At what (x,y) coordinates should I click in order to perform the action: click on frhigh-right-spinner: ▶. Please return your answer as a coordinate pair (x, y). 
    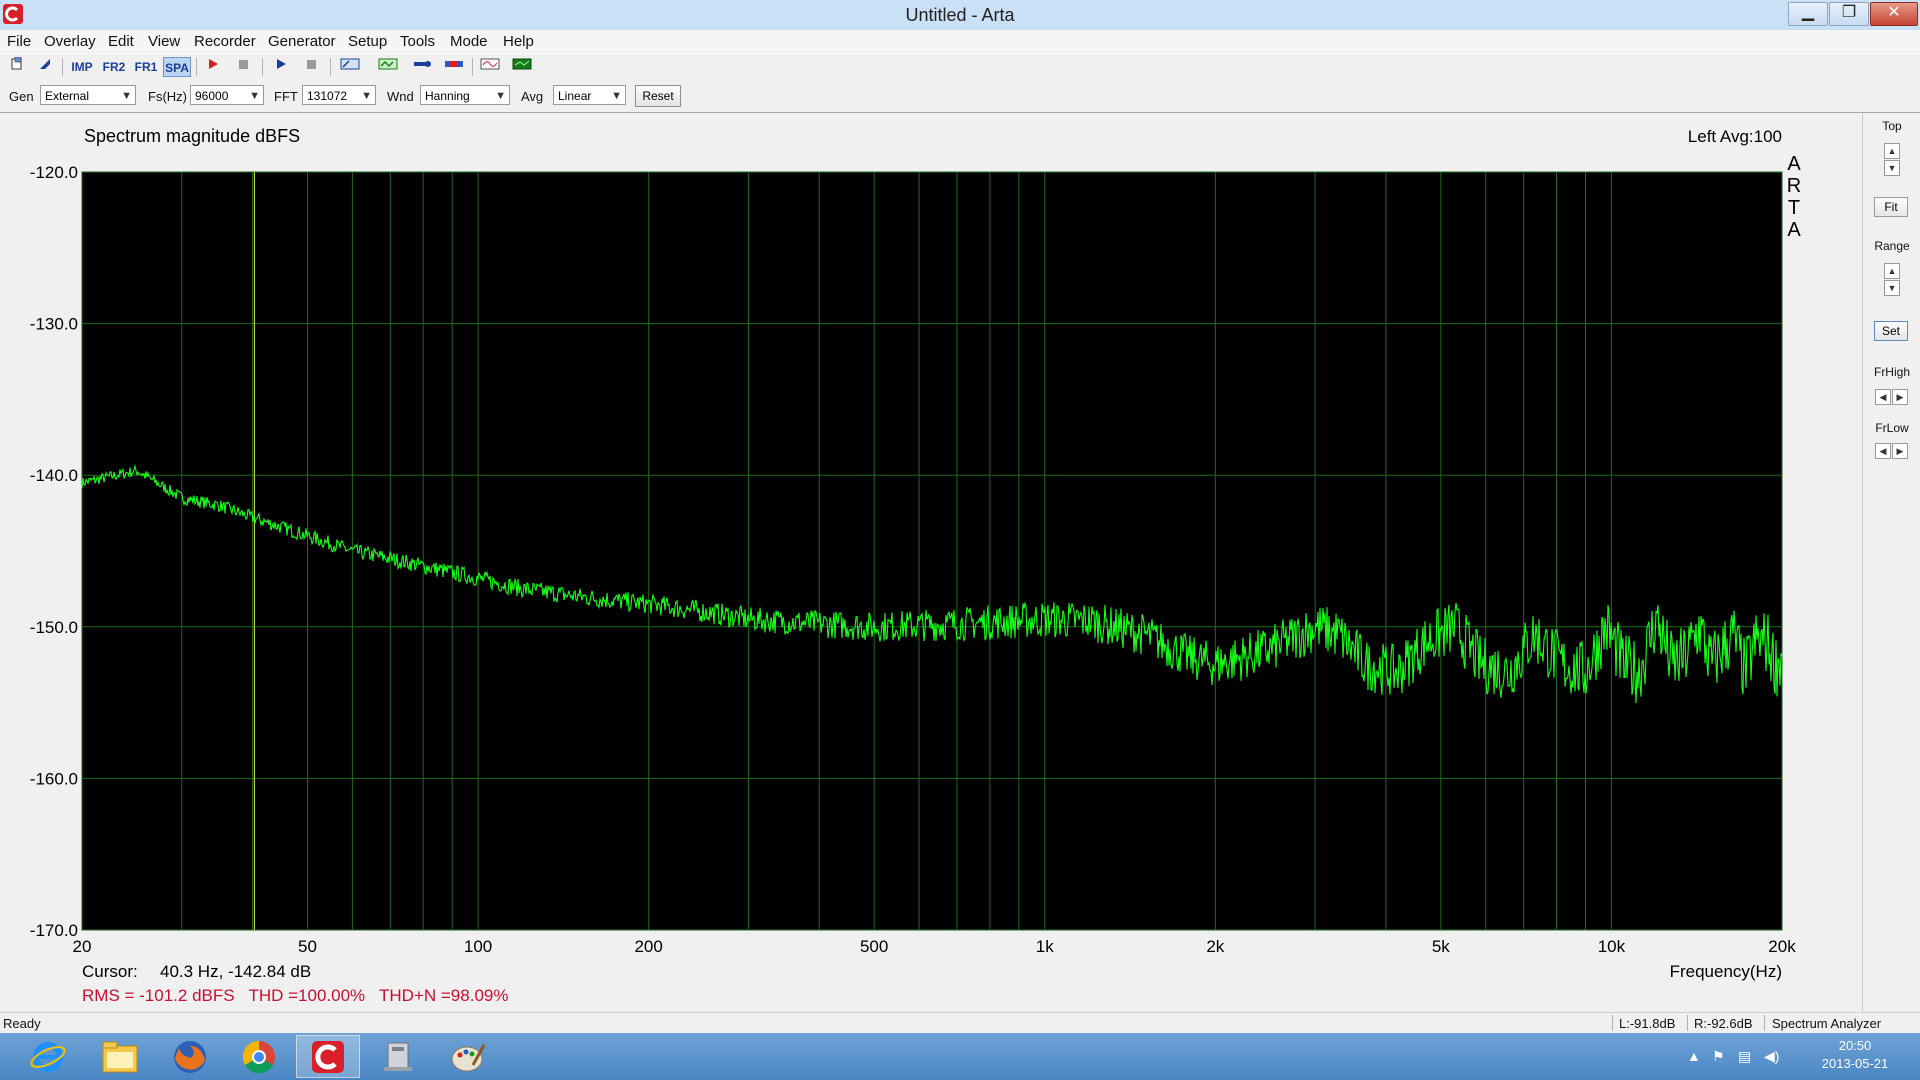
    Looking at the image, I should click on (1900, 397).